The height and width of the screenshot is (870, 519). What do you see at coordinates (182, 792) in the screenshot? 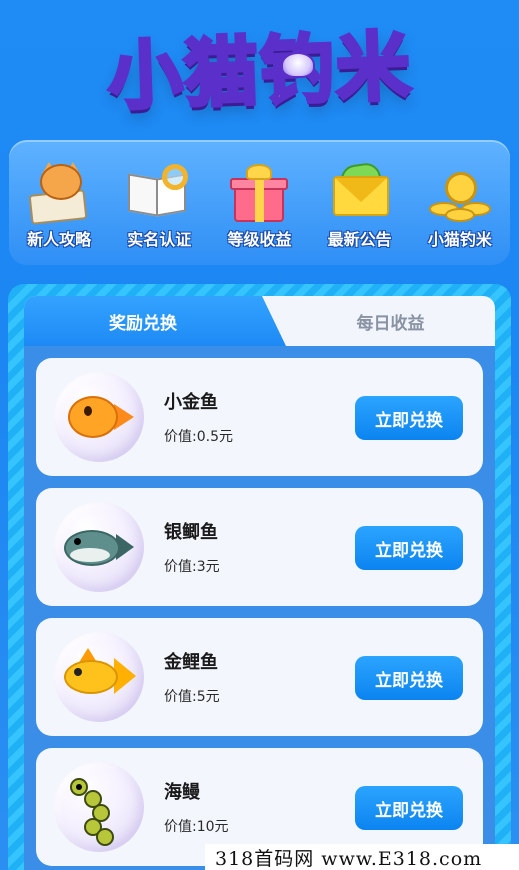
I see `reward-name: 海鳗` at bounding box center [182, 792].